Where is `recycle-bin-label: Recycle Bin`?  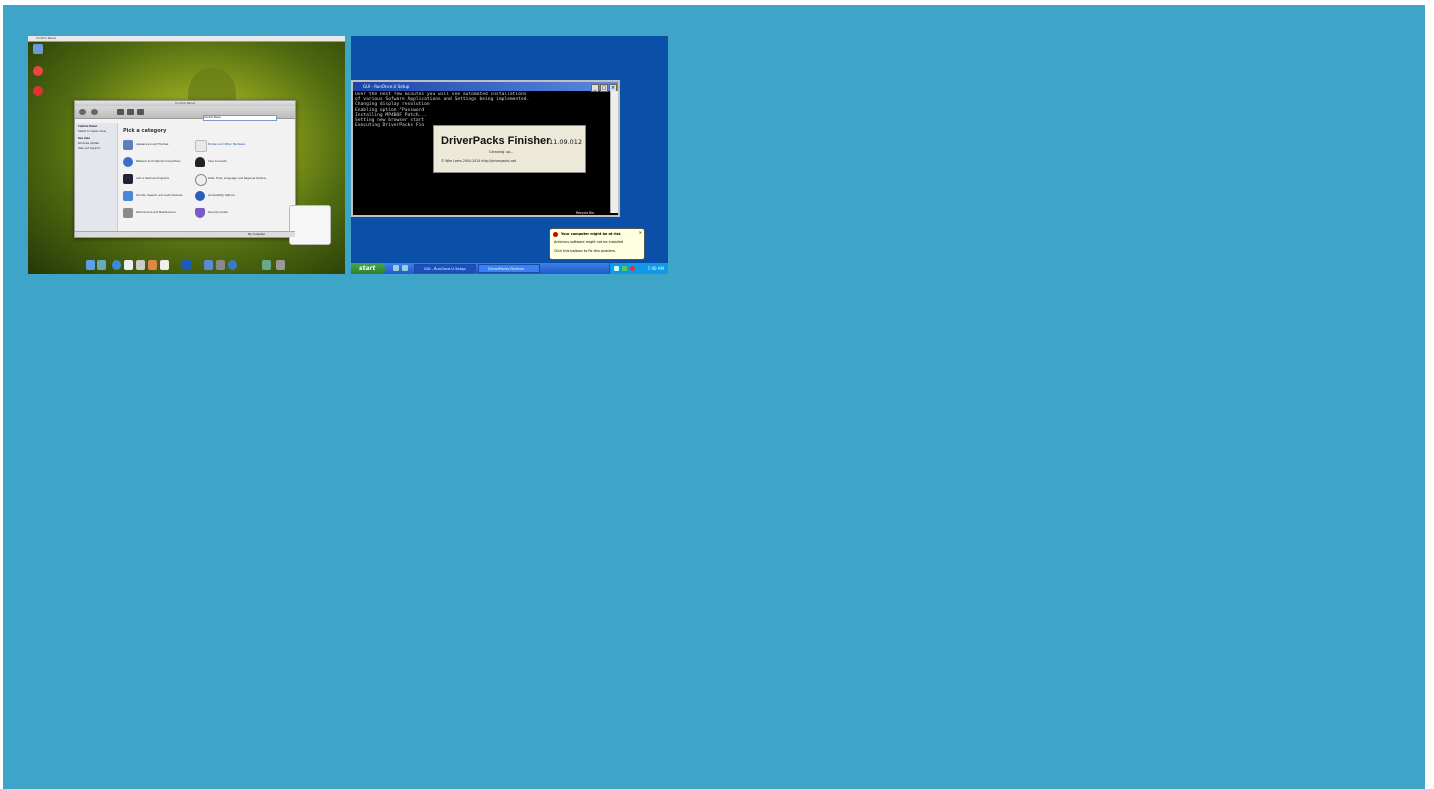
recycle-bin-label: Recycle Bin is located at coordinates (585, 213).